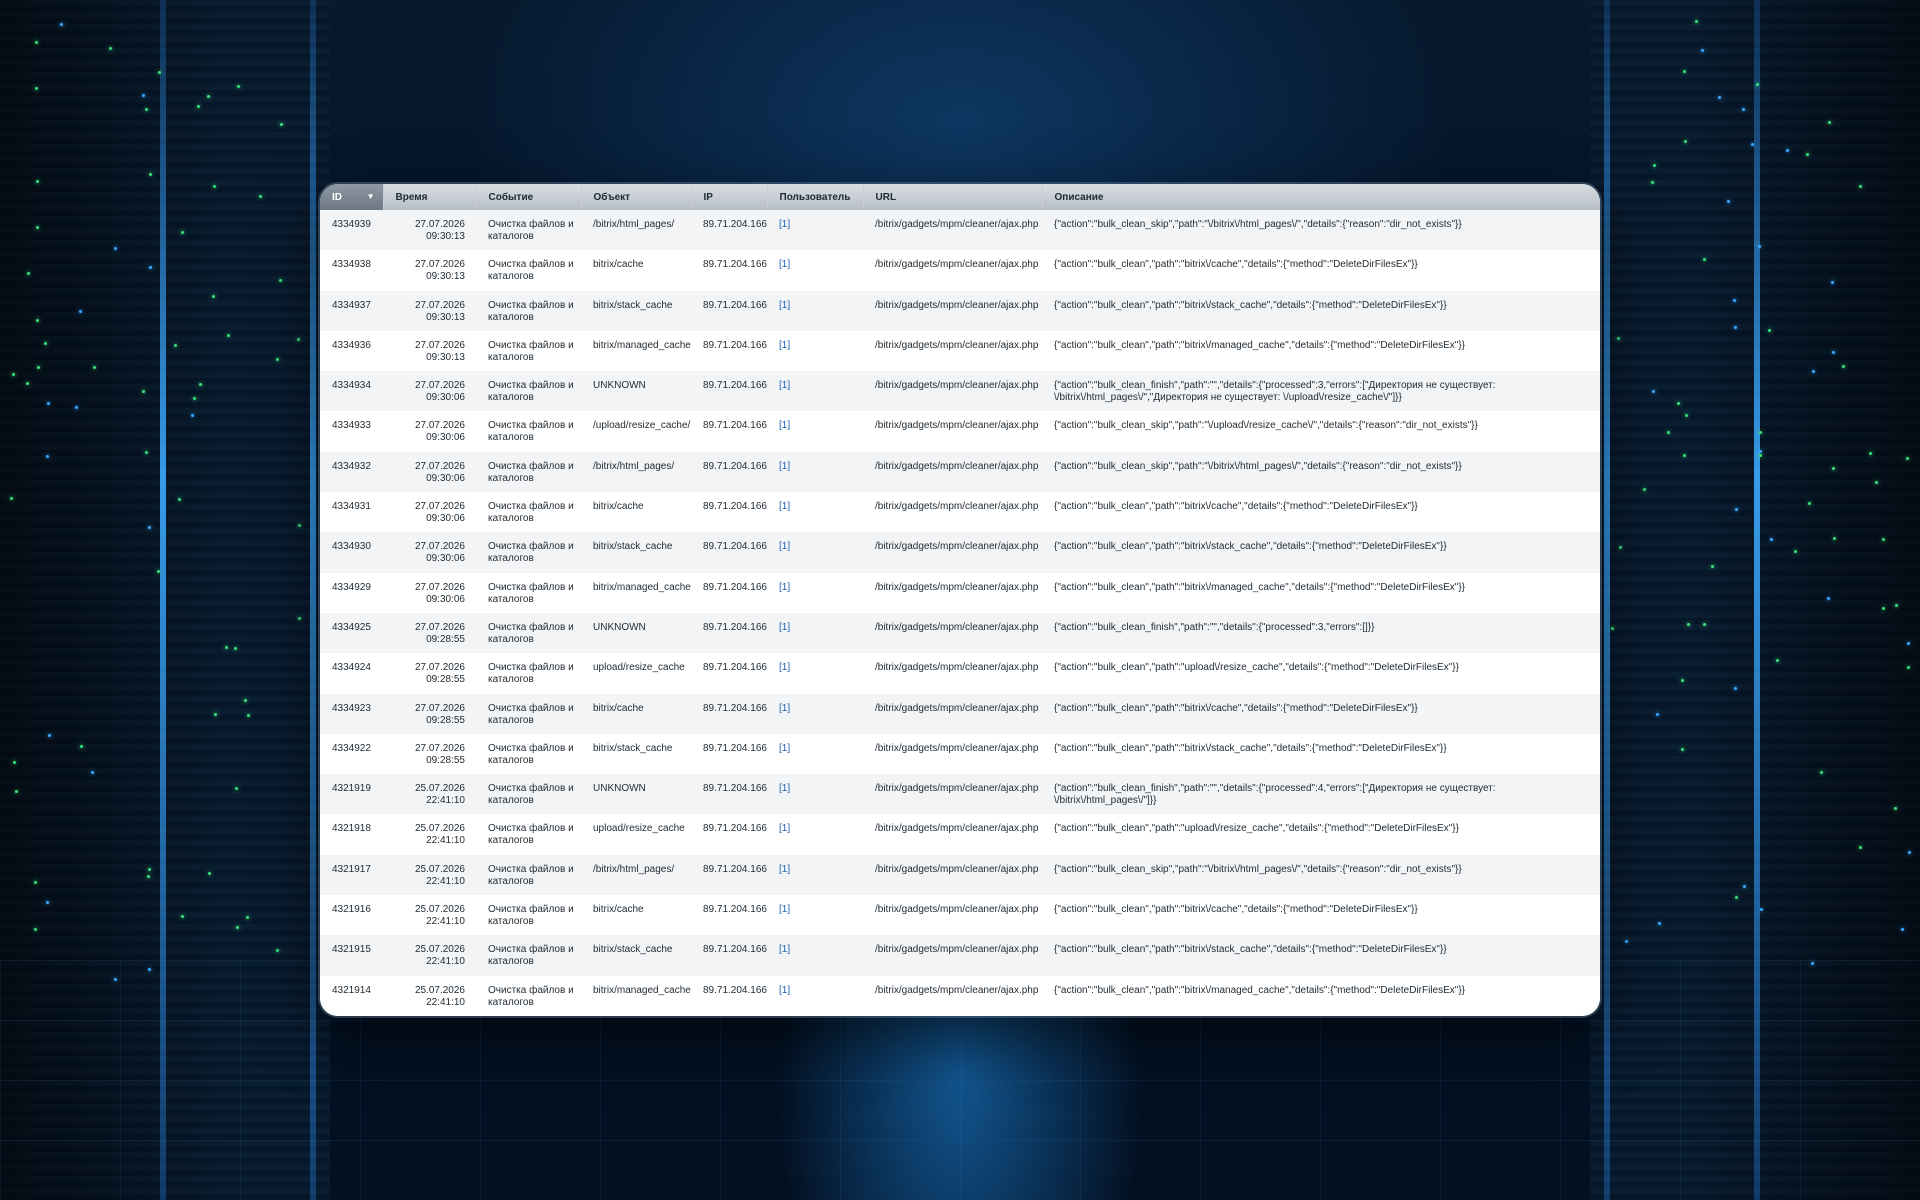  What do you see at coordinates (351, 507) in the screenshot?
I see `cell-id-text: 4334931` at bounding box center [351, 507].